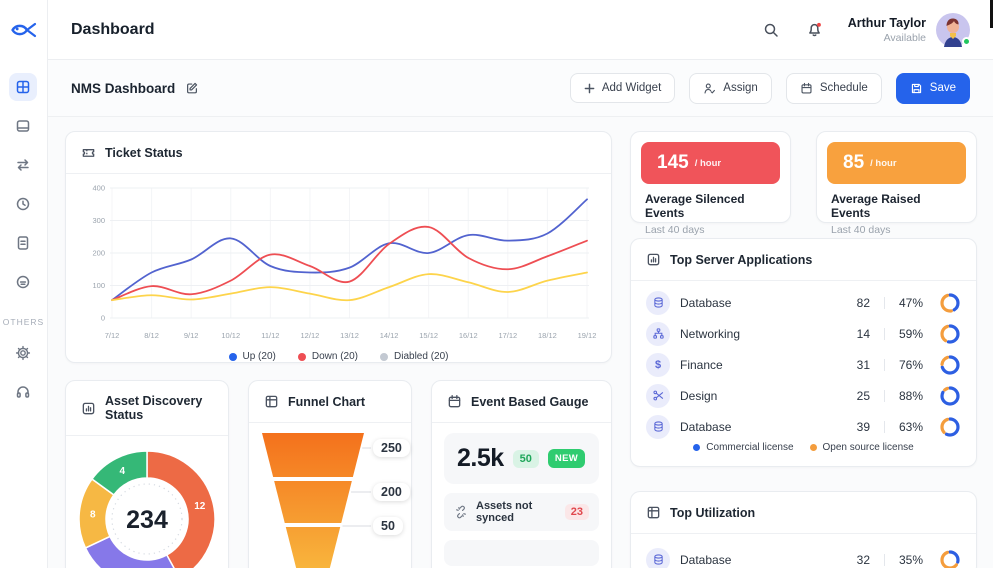 This screenshot has width=993, height=568. What do you see at coordinates (658, 364) in the screenshot?
I see `dollar-icon: $` at bounding box center [658, 364].